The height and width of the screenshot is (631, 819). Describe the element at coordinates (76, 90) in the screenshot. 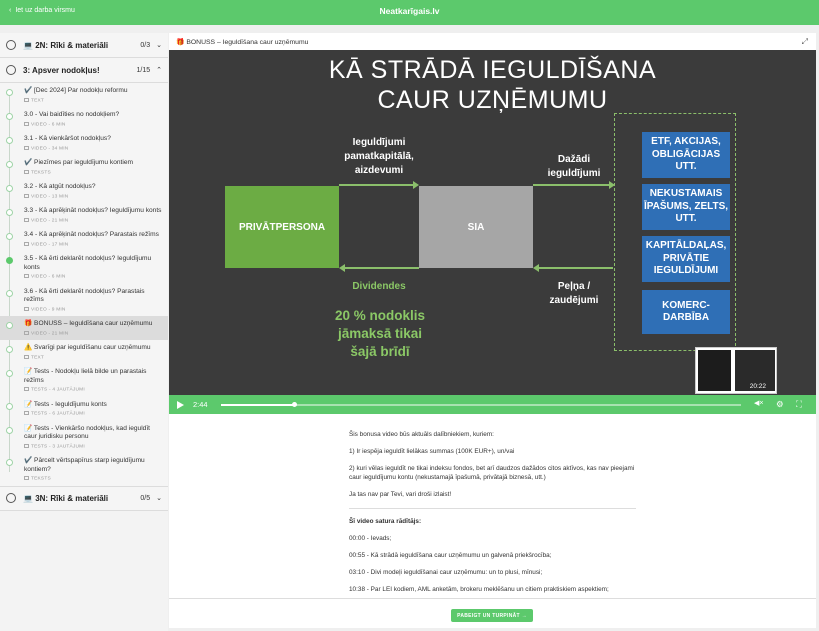

I see `lesson-title: ✔️ [Dec 2024] Par nodokļu reformu` at that location.